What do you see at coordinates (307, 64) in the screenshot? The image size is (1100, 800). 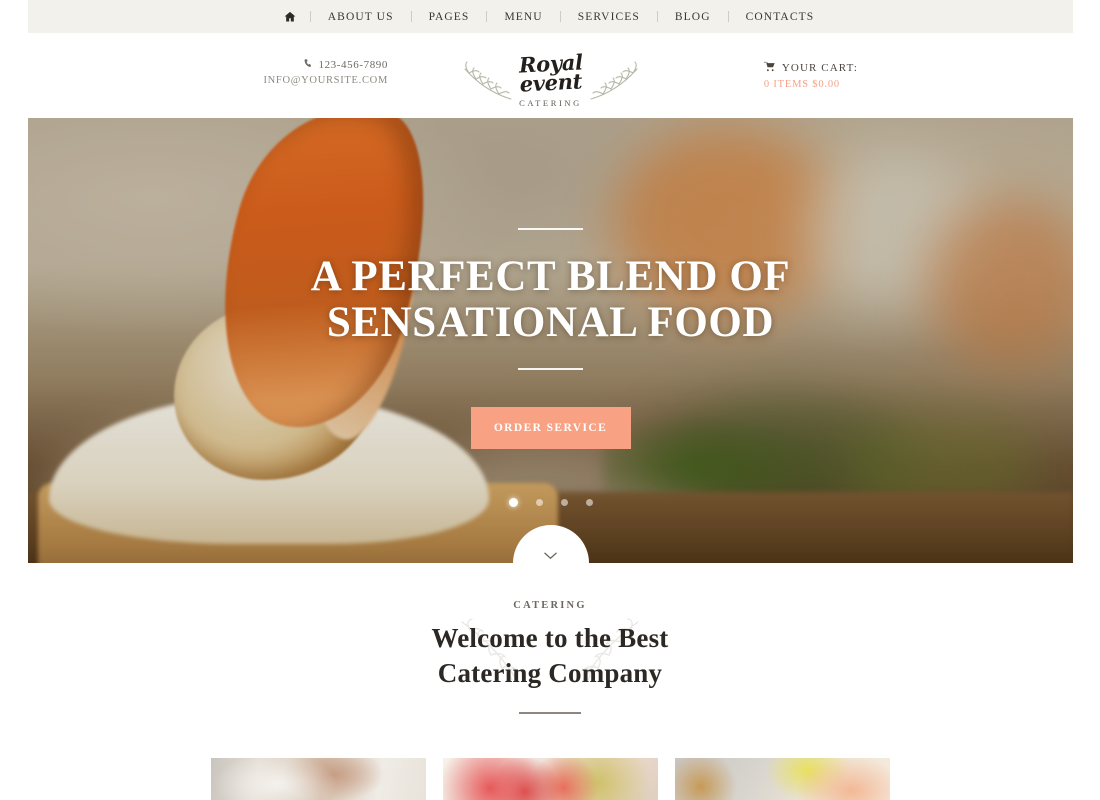 I see `phone-icon` at bounding box center [307, 64].